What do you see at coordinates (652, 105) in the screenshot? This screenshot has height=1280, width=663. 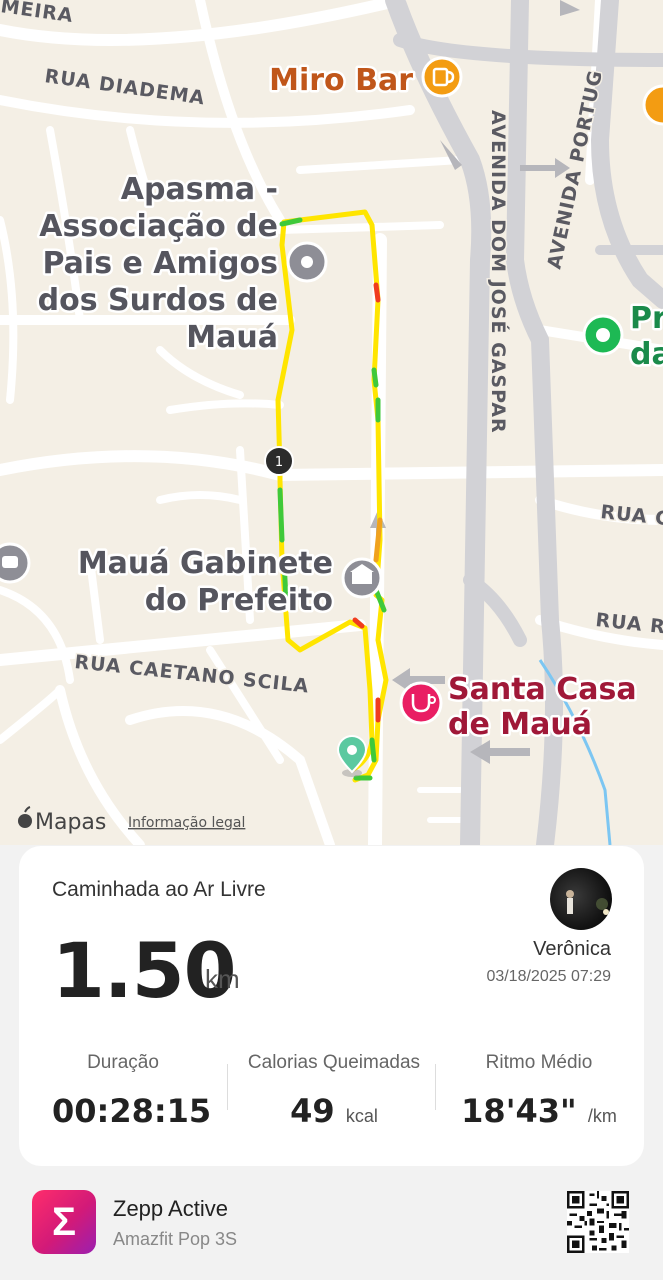 I see `shop-icon` at bounding box center [652, 105].